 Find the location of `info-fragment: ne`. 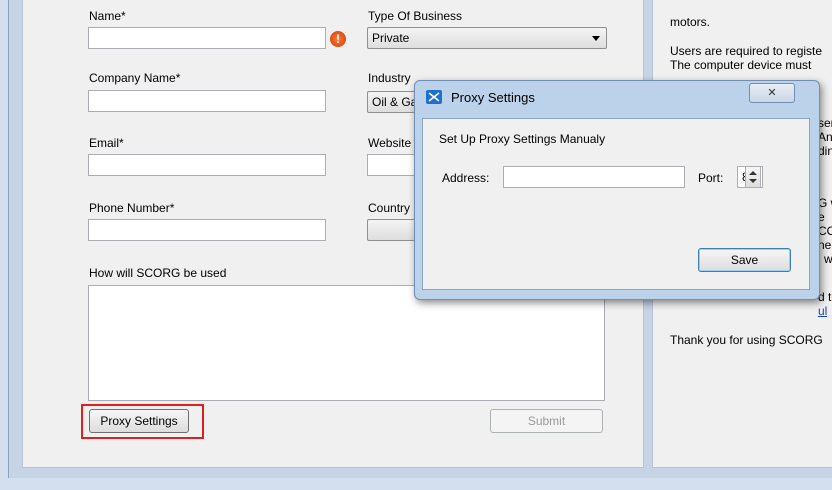

info-fragment: ne is located at coordinates (825, 245).